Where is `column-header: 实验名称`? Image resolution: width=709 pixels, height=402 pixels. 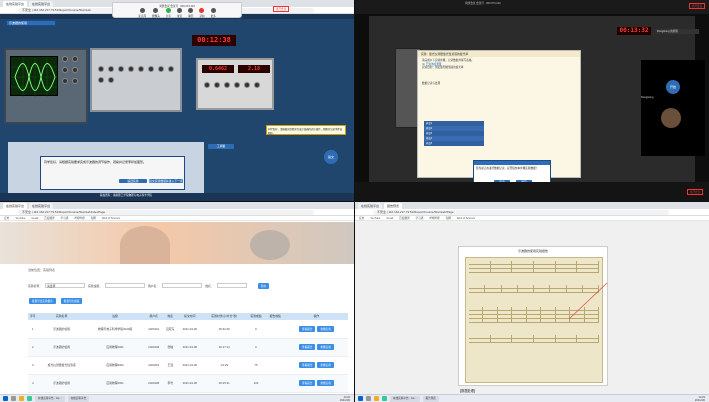
column-header: 实验名称 is located at coordinates (61, 317).